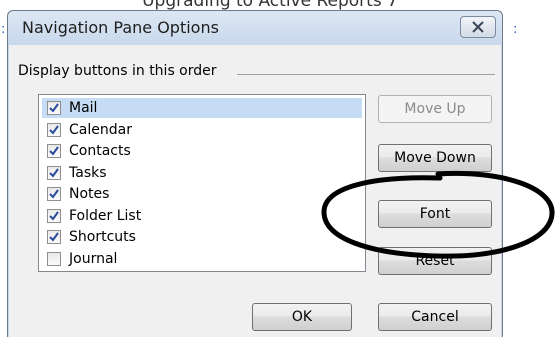 The width and height of the screenshot is (556, 337). I want to click on list-item-label: Journal, so click(93, 258).